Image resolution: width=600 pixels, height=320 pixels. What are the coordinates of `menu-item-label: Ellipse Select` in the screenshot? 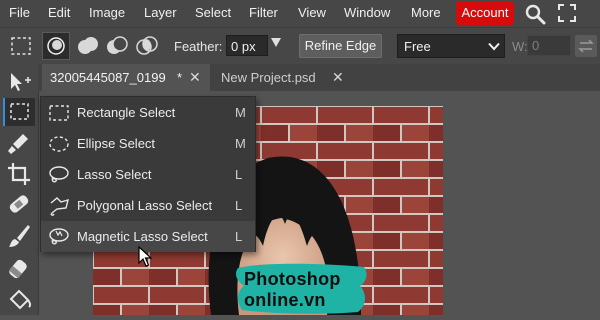 It's located at (116, 143).